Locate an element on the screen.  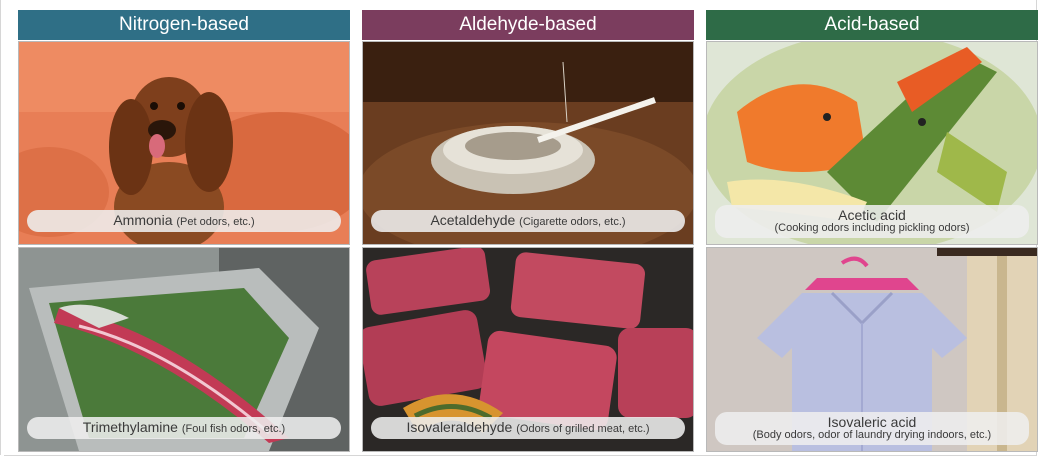
header-aldehyde-based: Aldehyde-based is located at coordinates (528, 25).